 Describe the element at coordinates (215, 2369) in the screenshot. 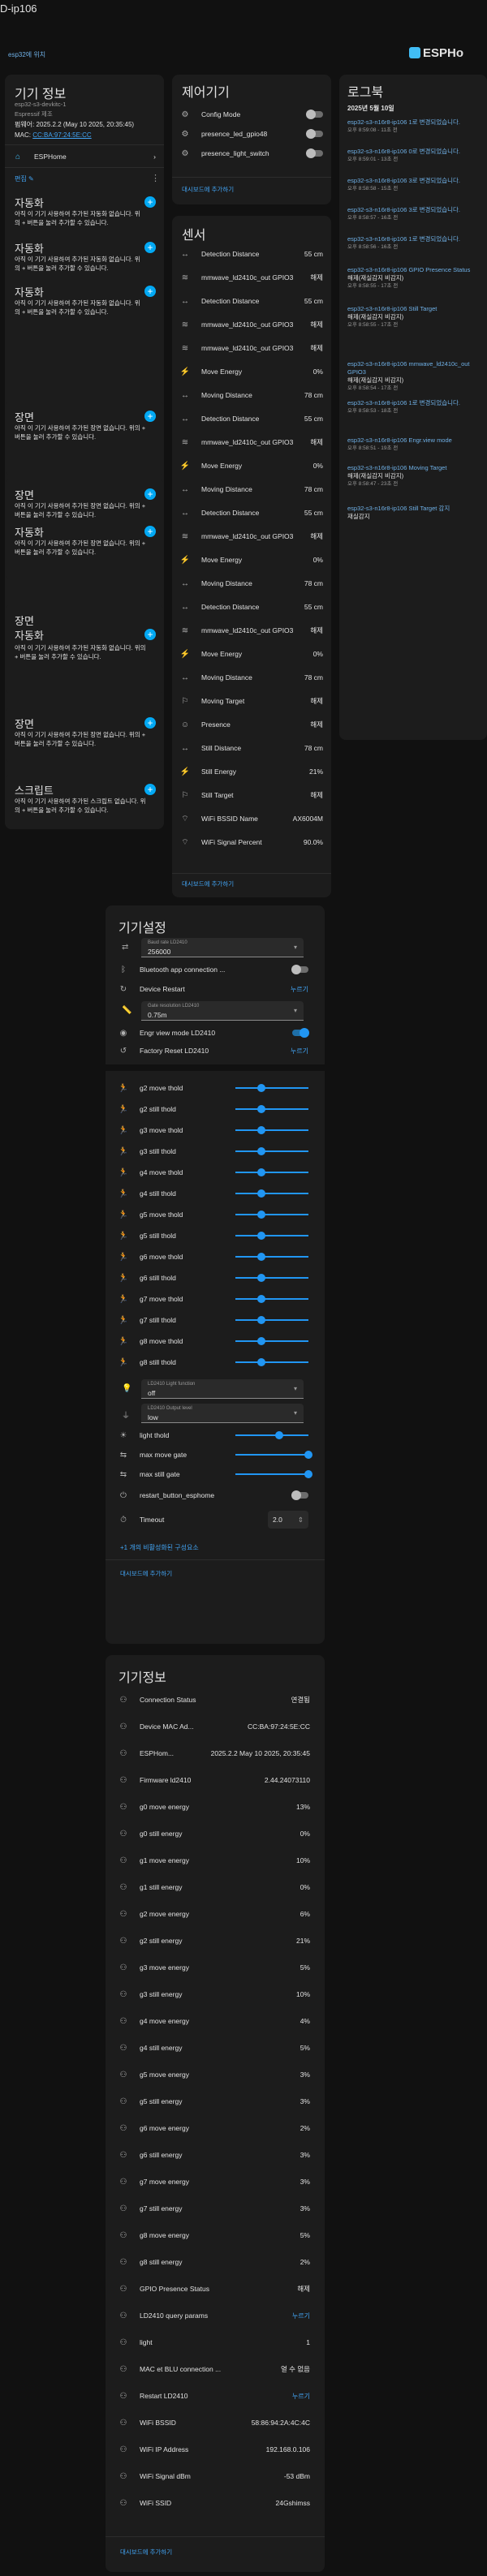

I see `diagnostic-row: ⚇ MAC et BLU connection ... 열 수 없음` at that location.